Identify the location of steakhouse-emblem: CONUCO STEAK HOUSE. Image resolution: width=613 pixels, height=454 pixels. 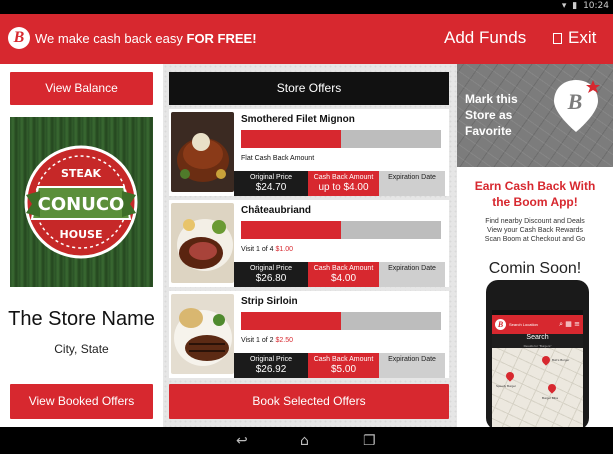
(81, 202).